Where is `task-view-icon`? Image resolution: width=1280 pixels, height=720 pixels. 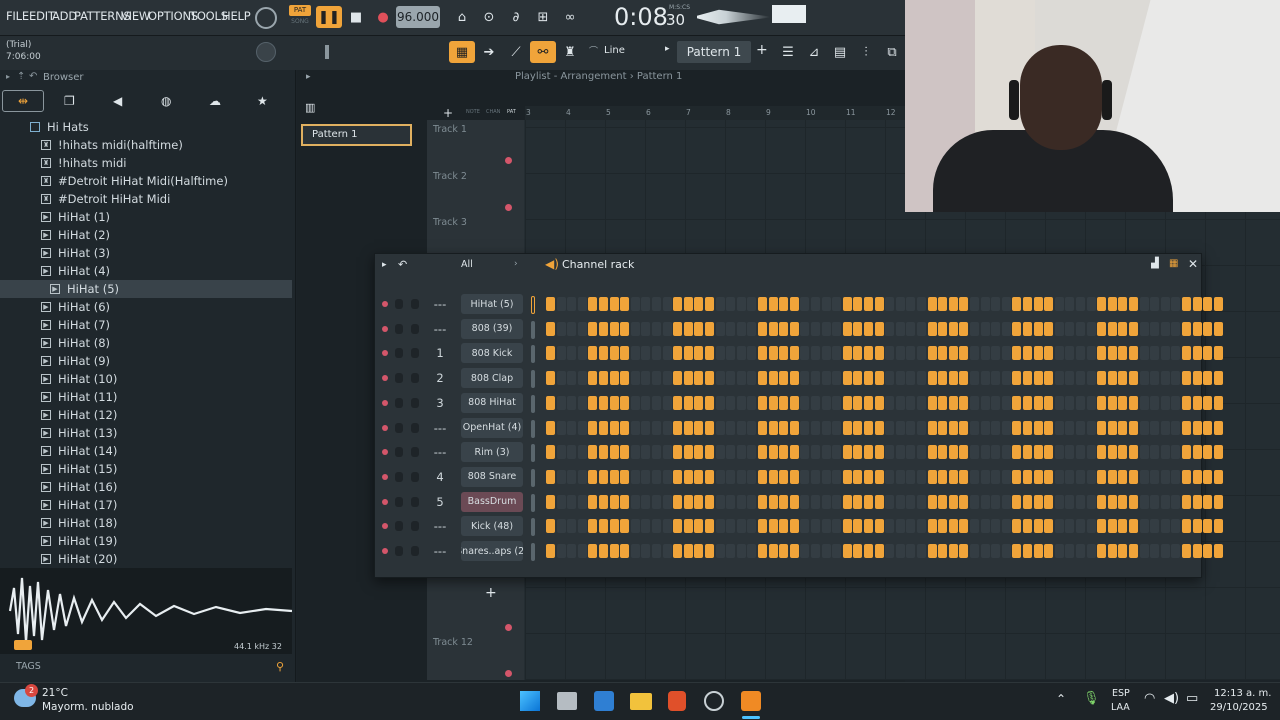
task-view-icon is located at coordinates (567, 701).